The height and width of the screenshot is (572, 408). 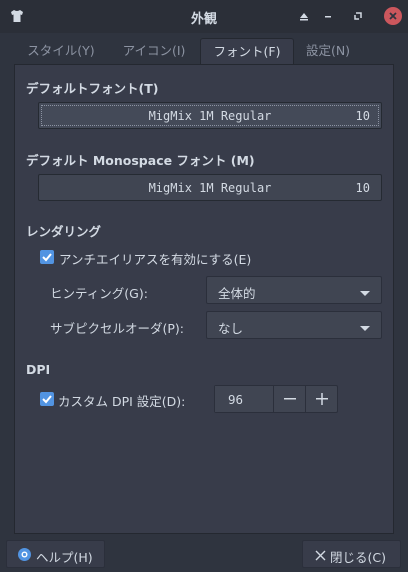 I want to click on title-bar: 外観, so click(x=204, y=16).